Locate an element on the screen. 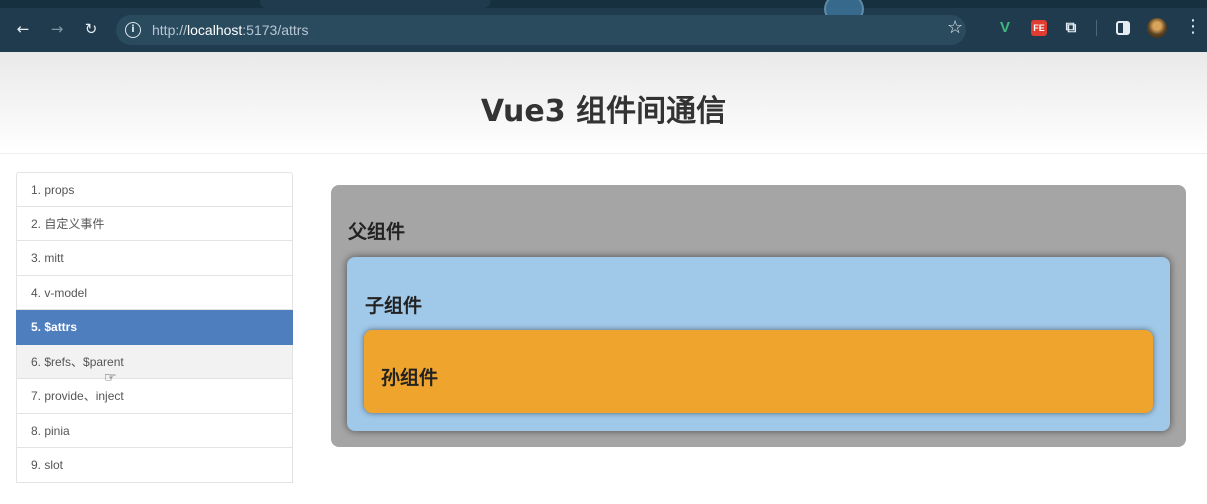  side-panel-icon is located at coordinates (1123, 28).